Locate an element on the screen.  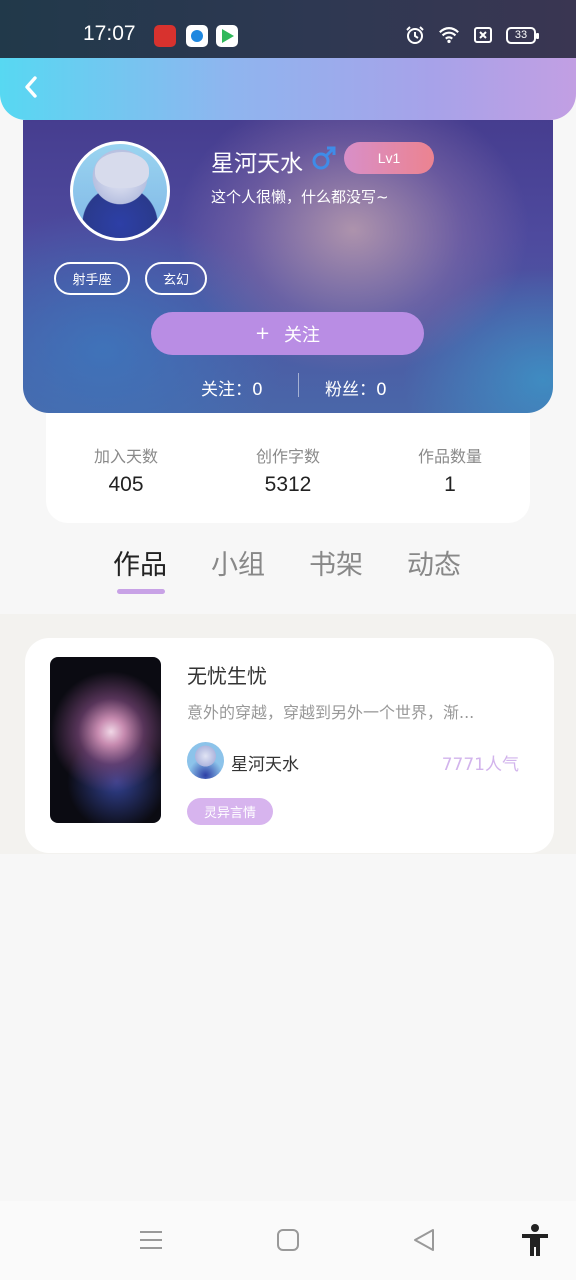
follow-button: + 关注 is located at coordinates (287, 333).